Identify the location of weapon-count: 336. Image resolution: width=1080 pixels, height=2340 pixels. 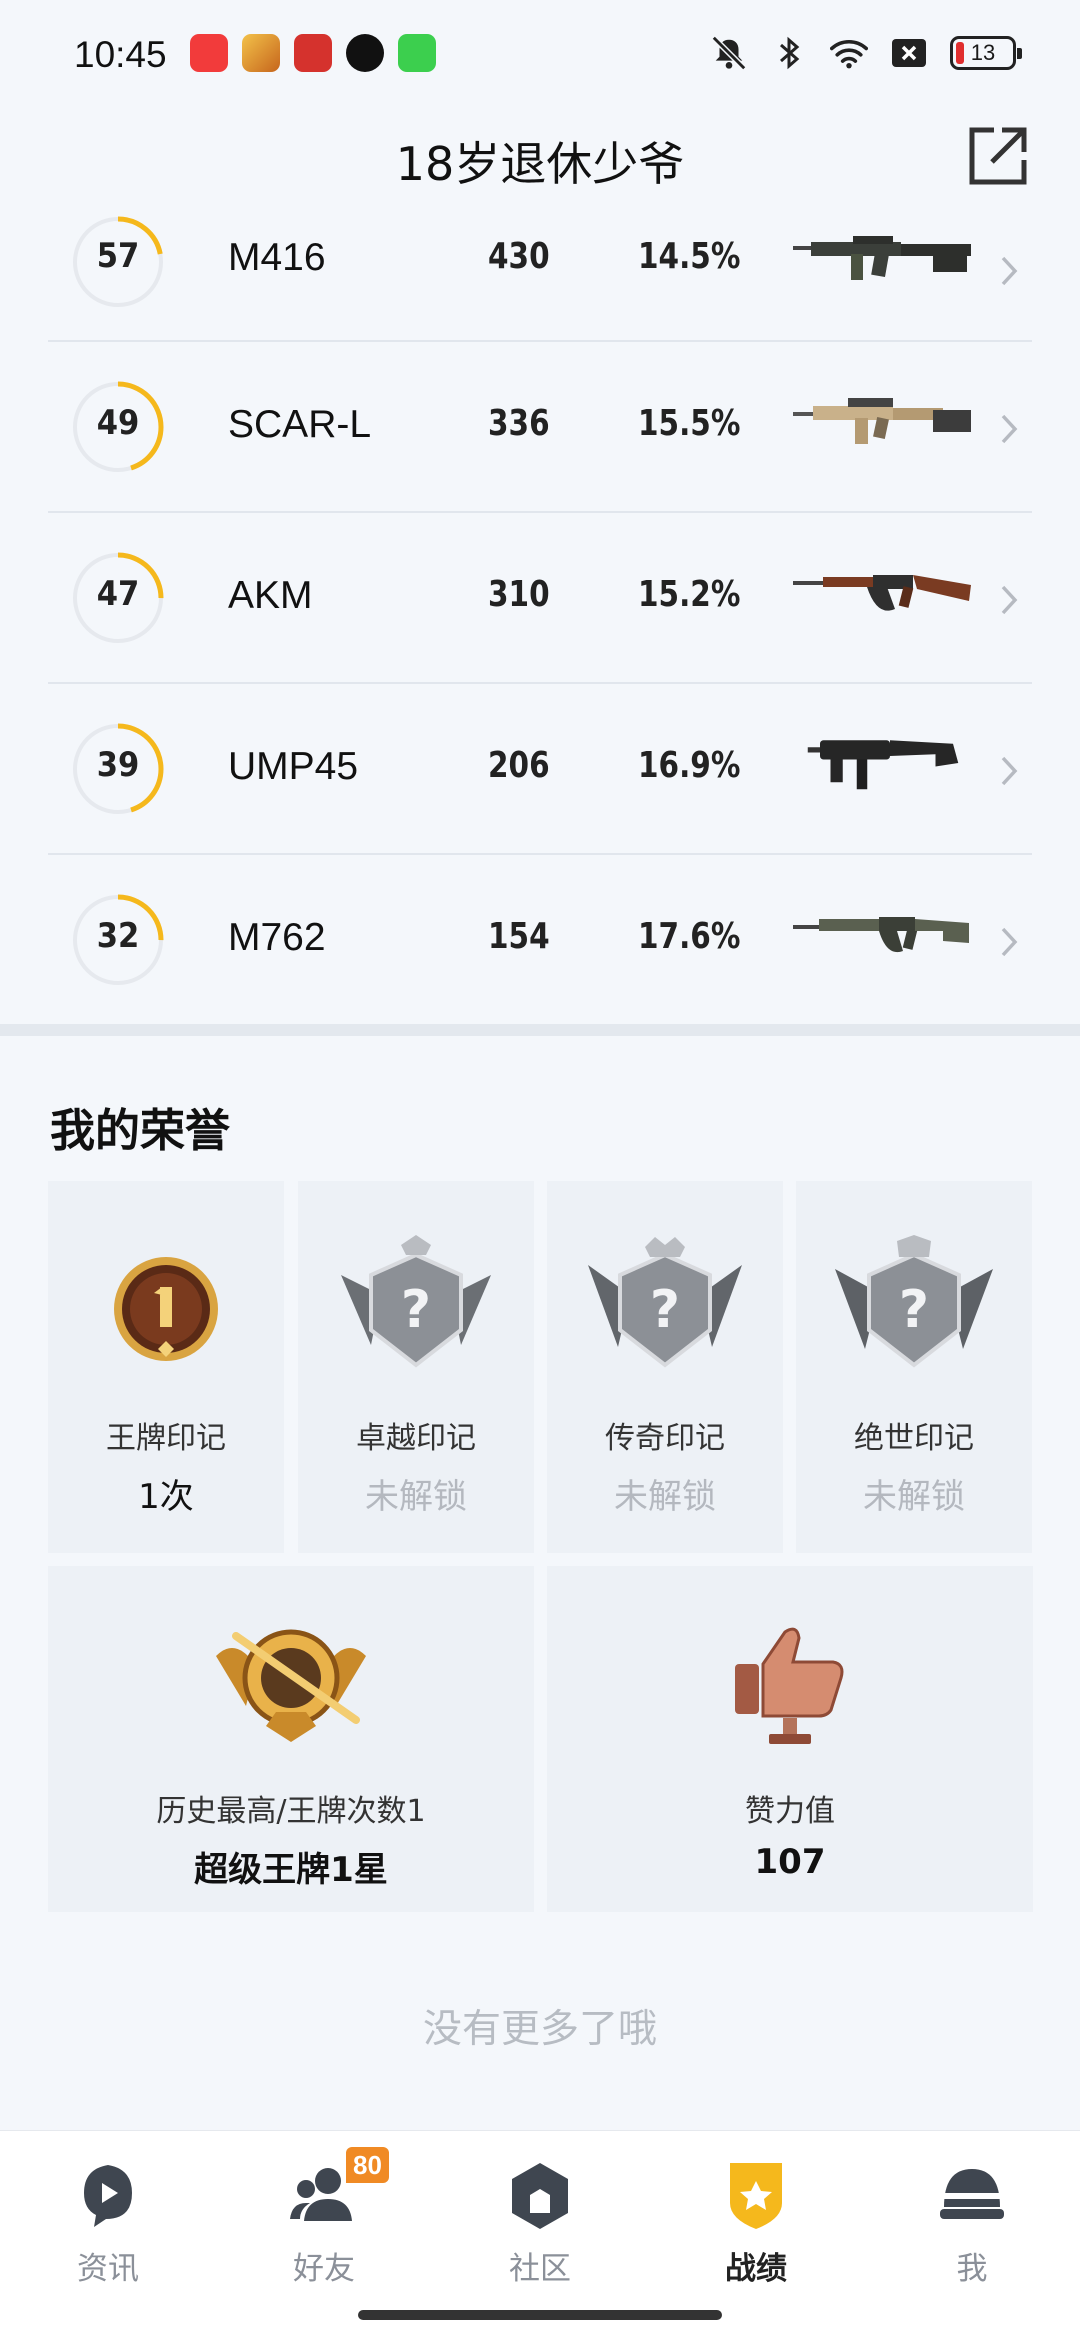
(519, 423).